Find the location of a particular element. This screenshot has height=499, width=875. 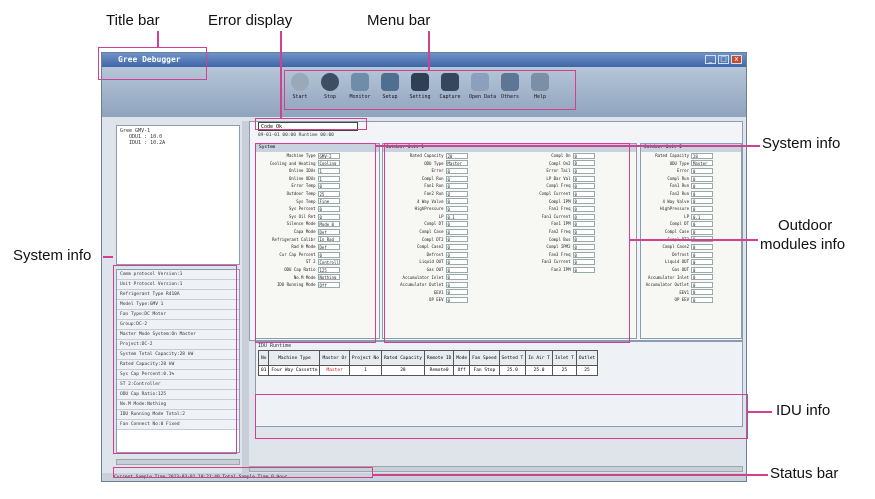

field-row: Rated Capacity 28 is located at coordinates (691, 156).